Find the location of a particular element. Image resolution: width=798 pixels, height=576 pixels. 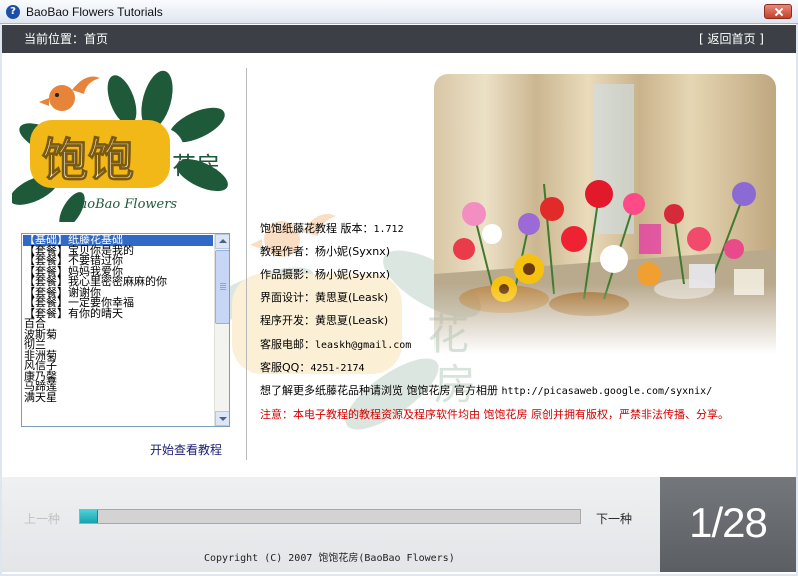

scroll-up-button is located at coordinates (222, 241).